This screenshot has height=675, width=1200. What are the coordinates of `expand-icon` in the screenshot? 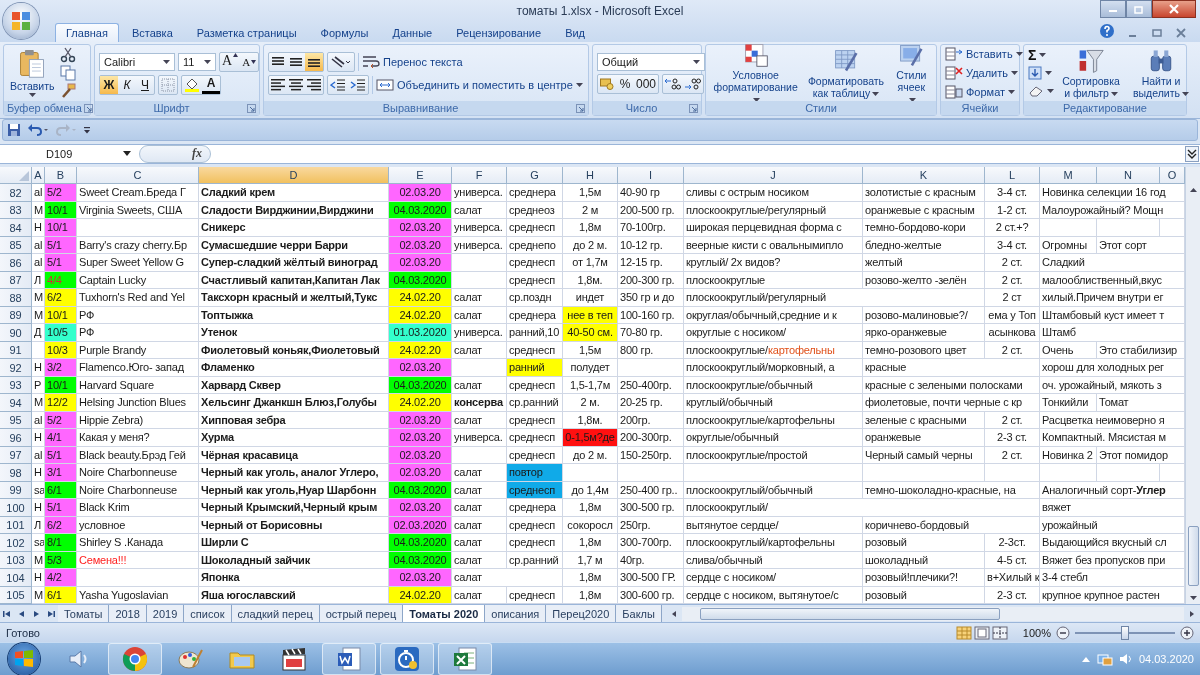 It's located at (1192, 153).